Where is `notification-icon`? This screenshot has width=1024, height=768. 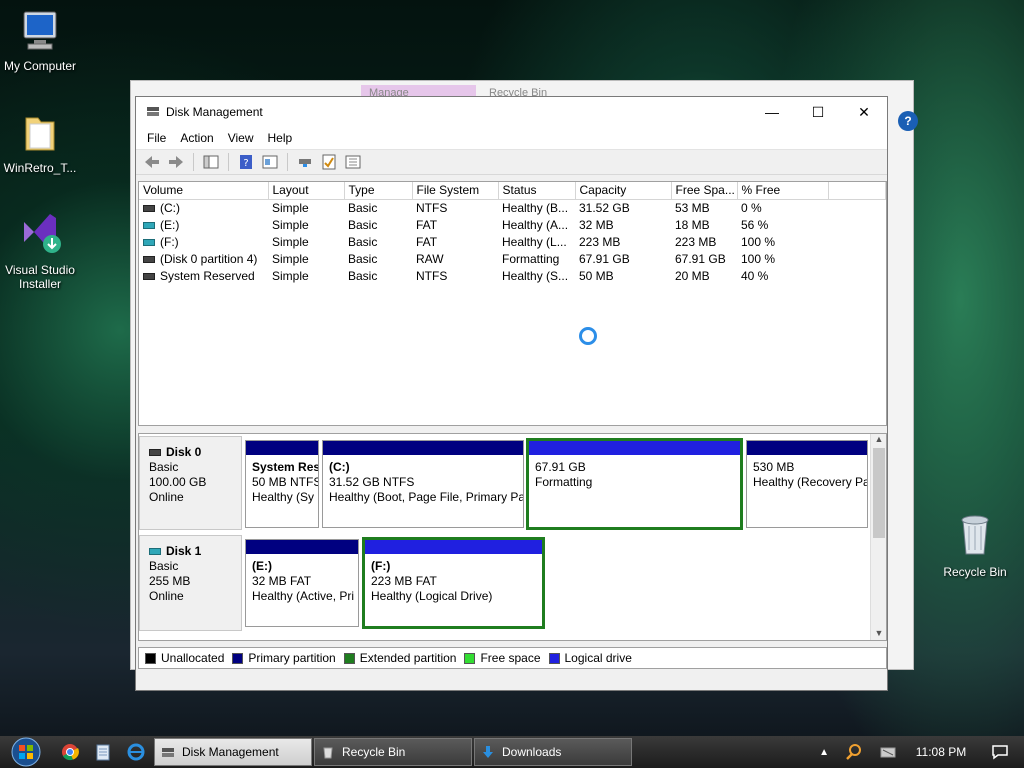 notification-icon is located at coordinates (1000, 752).